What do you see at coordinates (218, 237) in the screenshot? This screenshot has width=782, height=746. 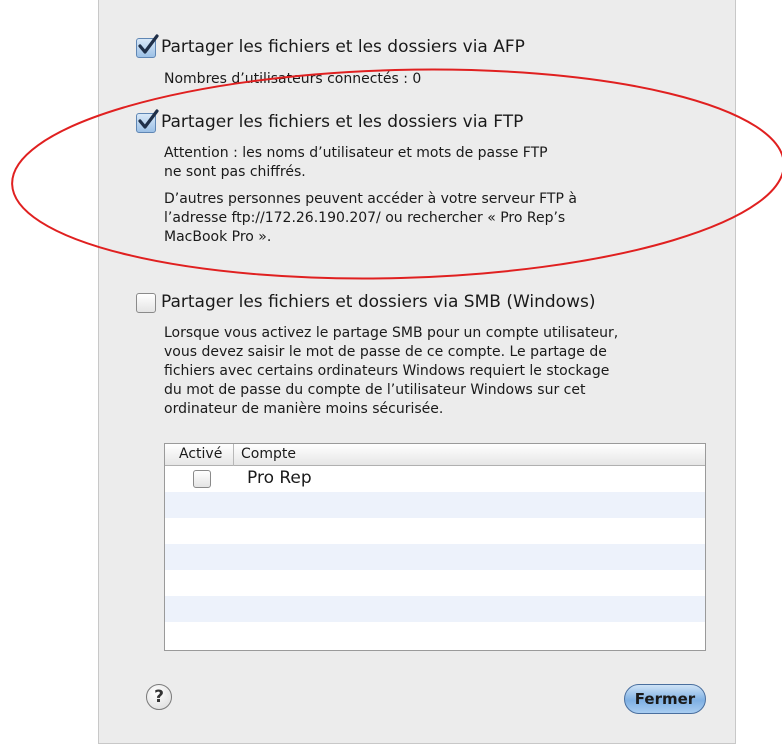 I see `ftp-access-line-3: MacBook Pro ».` at bounding box center [218, 237].